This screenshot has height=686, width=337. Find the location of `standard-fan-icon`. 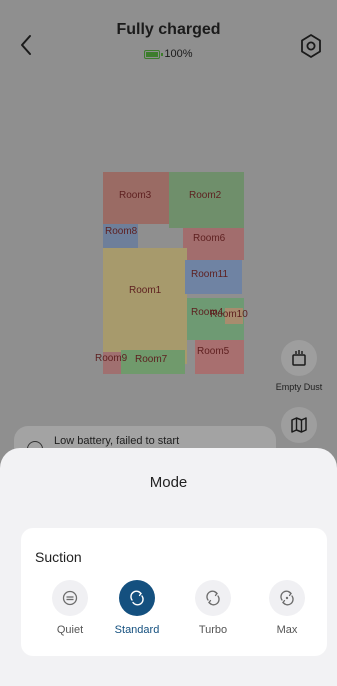

standard-fan-icon is located at coordinates (137, 598).